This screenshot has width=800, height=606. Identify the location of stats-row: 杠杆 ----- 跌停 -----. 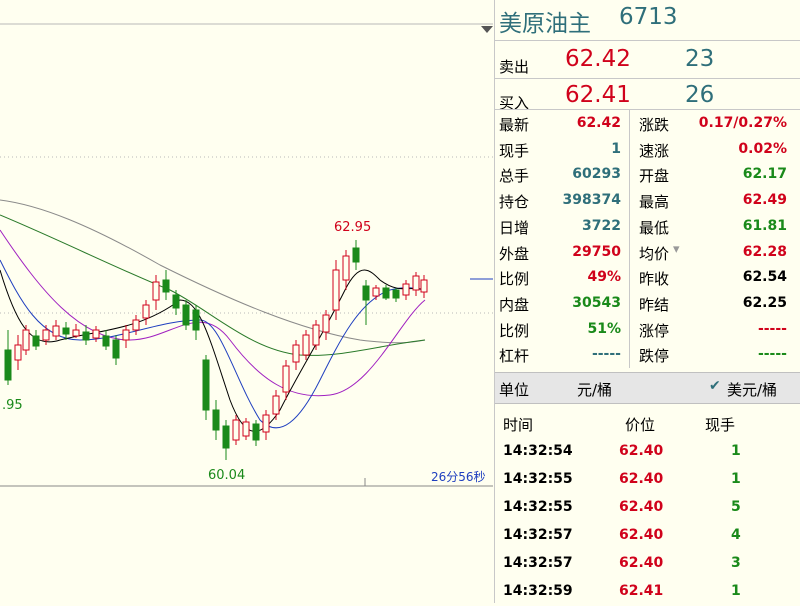
(647, 354).